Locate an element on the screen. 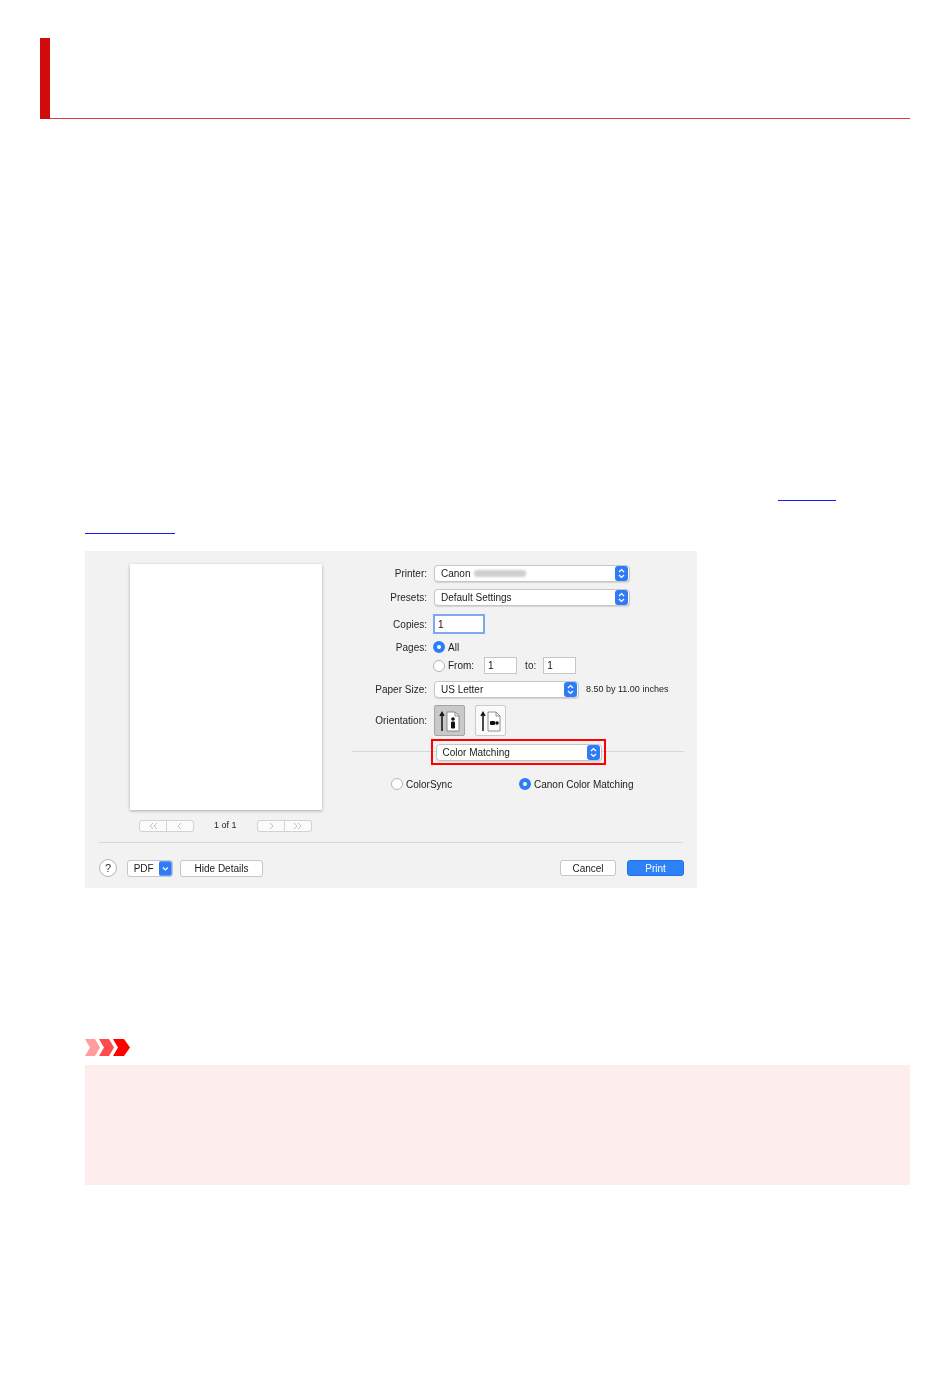 The width and height of the screenshot is (950, 1397). popup-menu: Default Settings is located at coordinates (532, 597).